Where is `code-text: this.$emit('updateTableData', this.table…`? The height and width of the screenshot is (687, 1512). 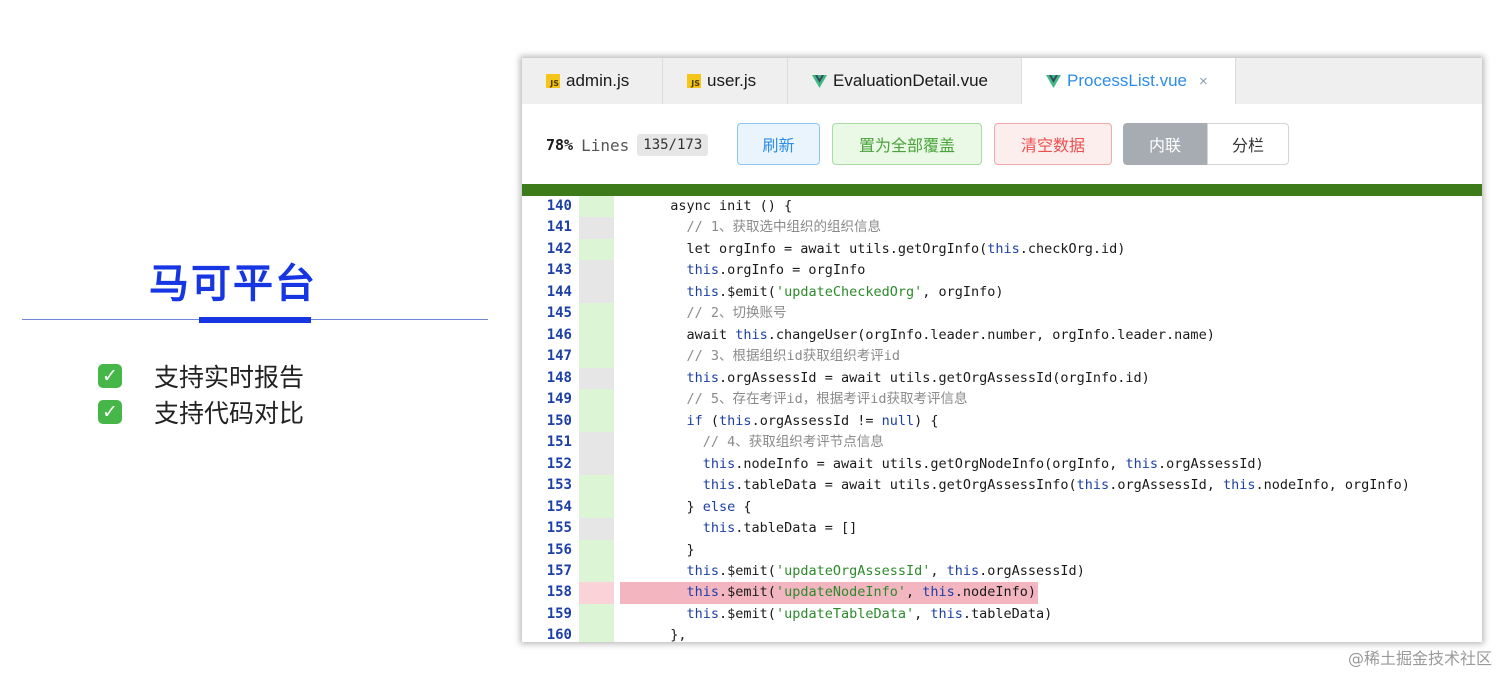 code-text: this.$emit('updateTableData', this.table… is located at coordinates (869, 613).